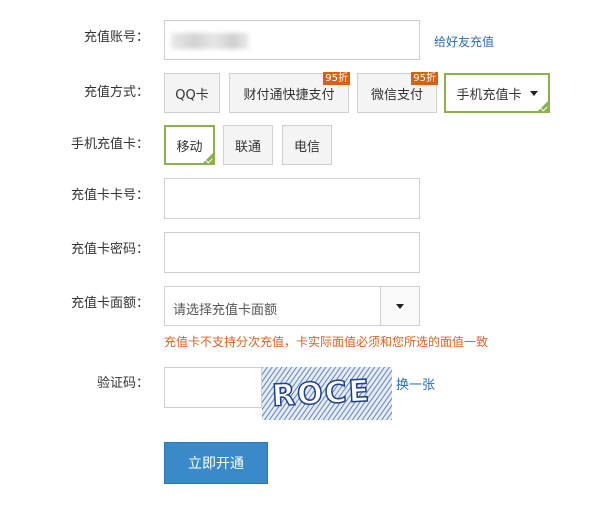 The height and width of the screenshot is (528, 593). I want to click on method-qq-card-label: QQ卡, so click(192, 95).